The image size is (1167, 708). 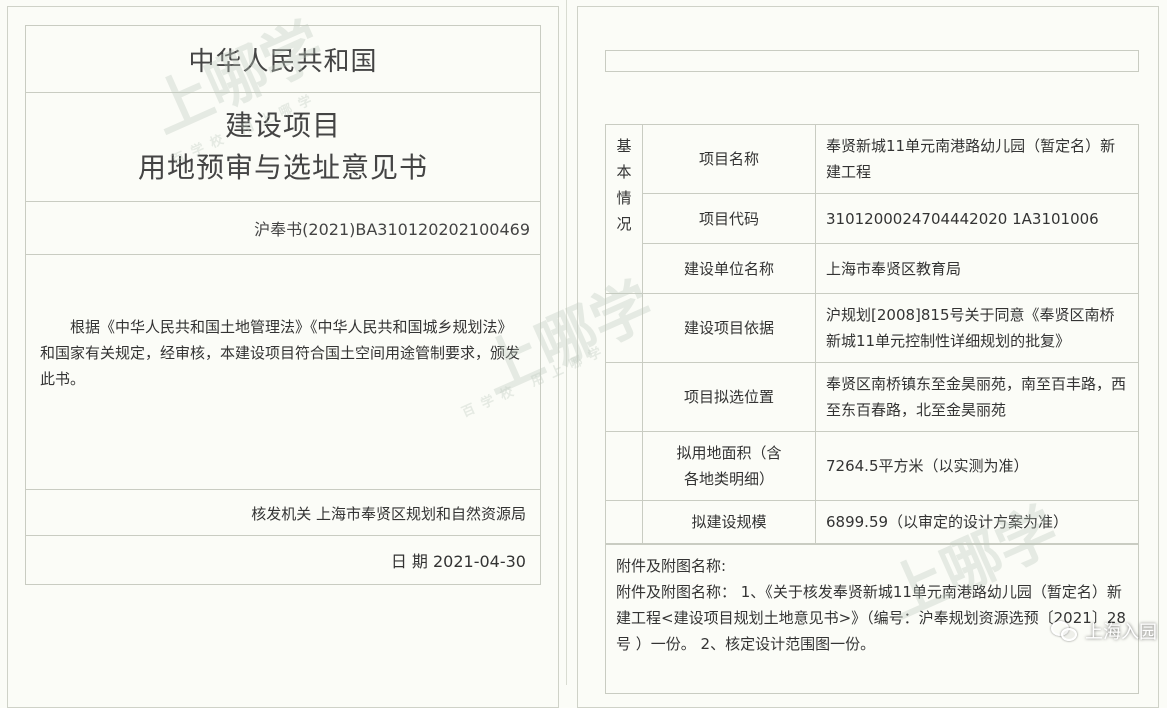 What do you see at coordinates (729, 397) in the screenshot?
I see `row-label: 项目拟选位置` at bounding box center [729, 397].